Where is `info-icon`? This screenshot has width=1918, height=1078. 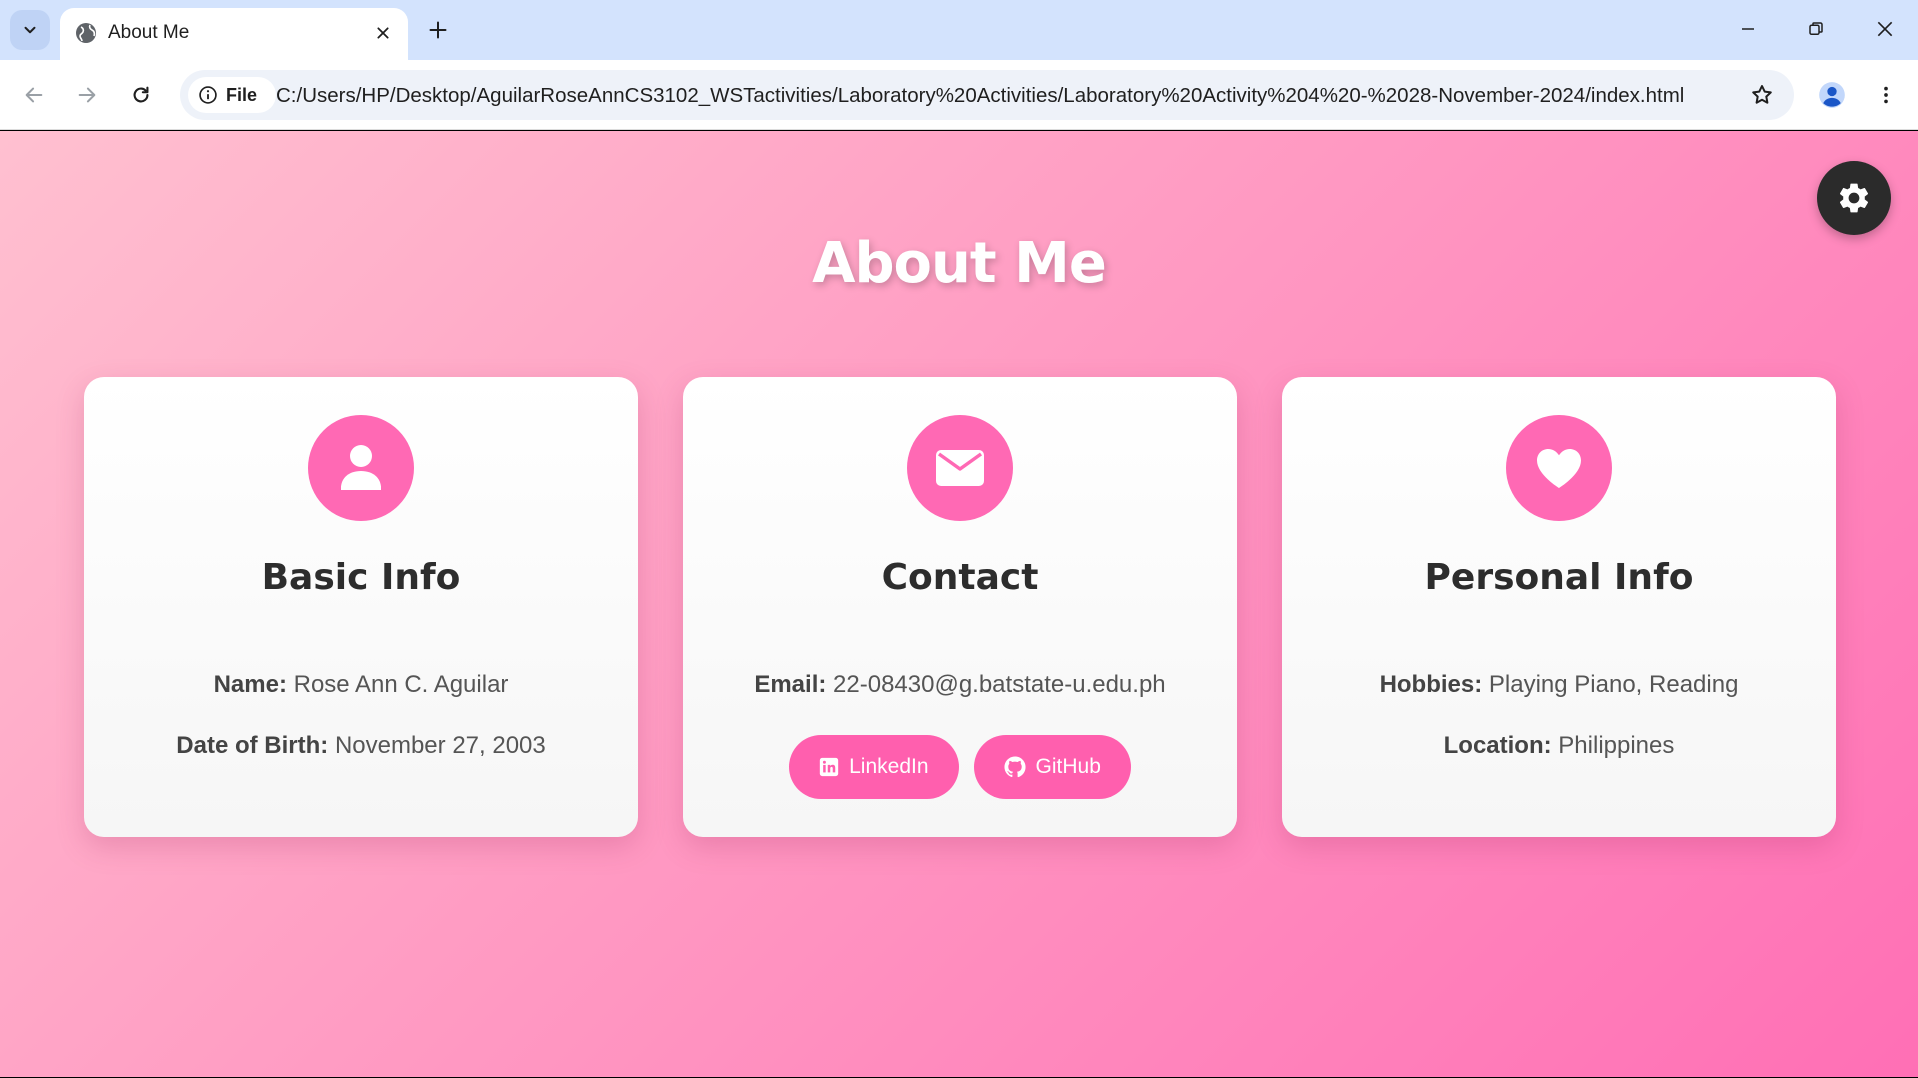
info-icon is located at coordinates (208, 95).